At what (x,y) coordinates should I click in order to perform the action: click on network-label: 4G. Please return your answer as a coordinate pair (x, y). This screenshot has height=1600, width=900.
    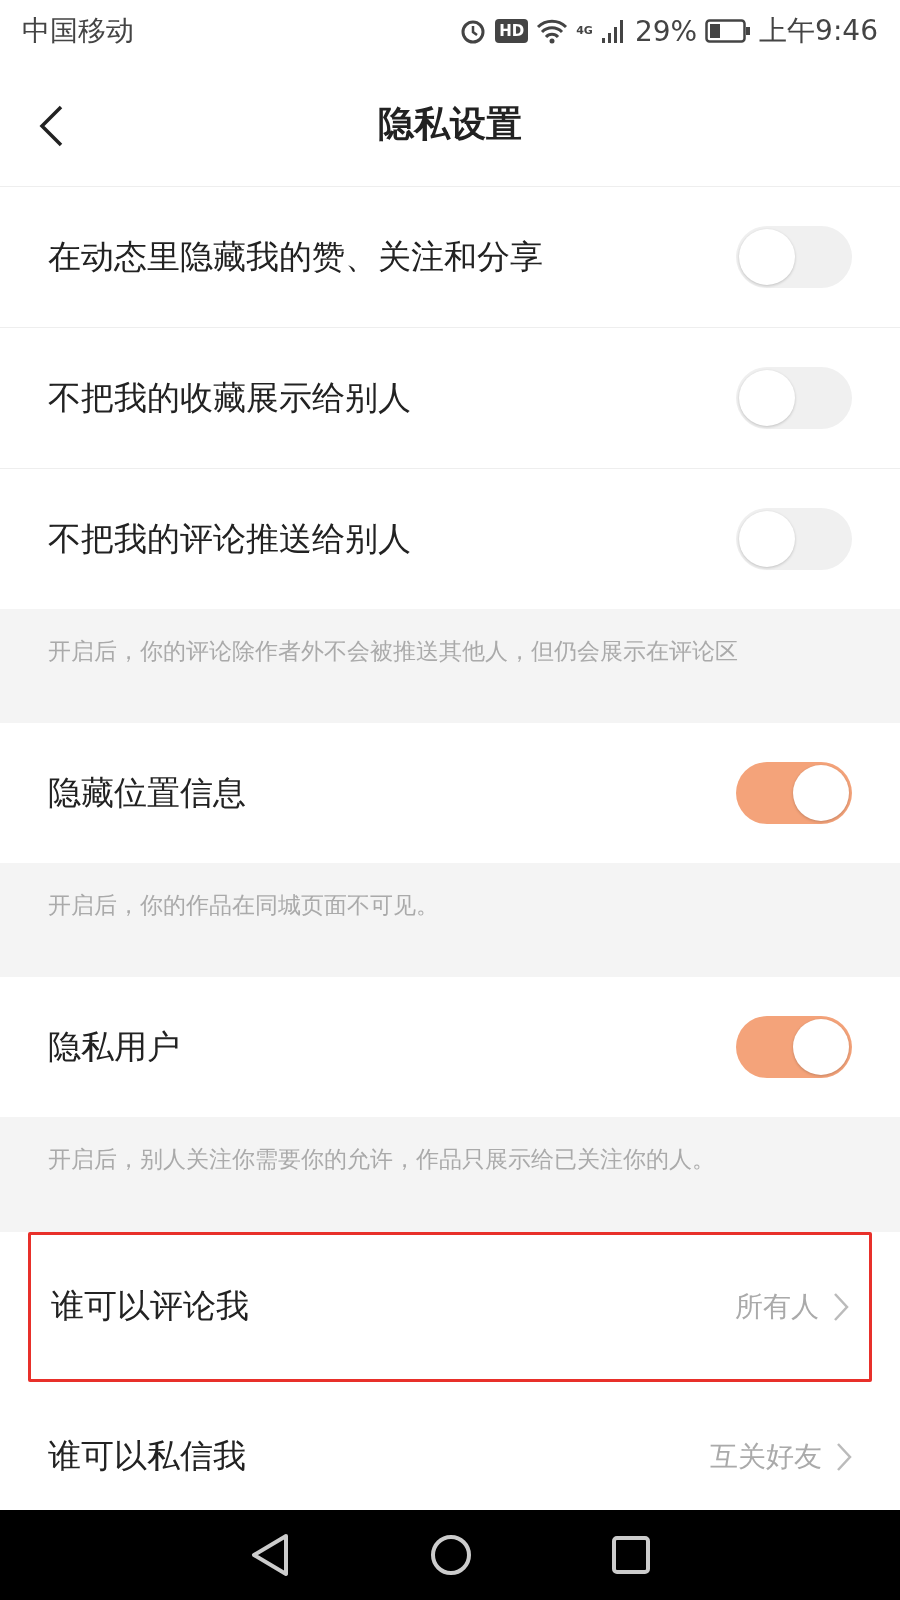
    Looking at the image, I should click on (584, 30).